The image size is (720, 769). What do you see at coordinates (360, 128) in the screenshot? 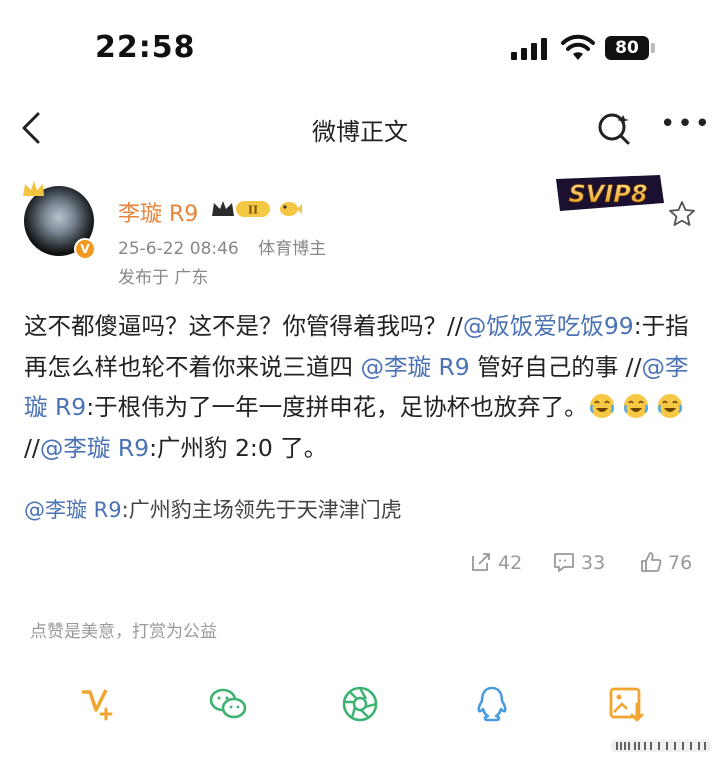
I see `nav-bar: 微博正文 •••` at bounding box center [360, 128].